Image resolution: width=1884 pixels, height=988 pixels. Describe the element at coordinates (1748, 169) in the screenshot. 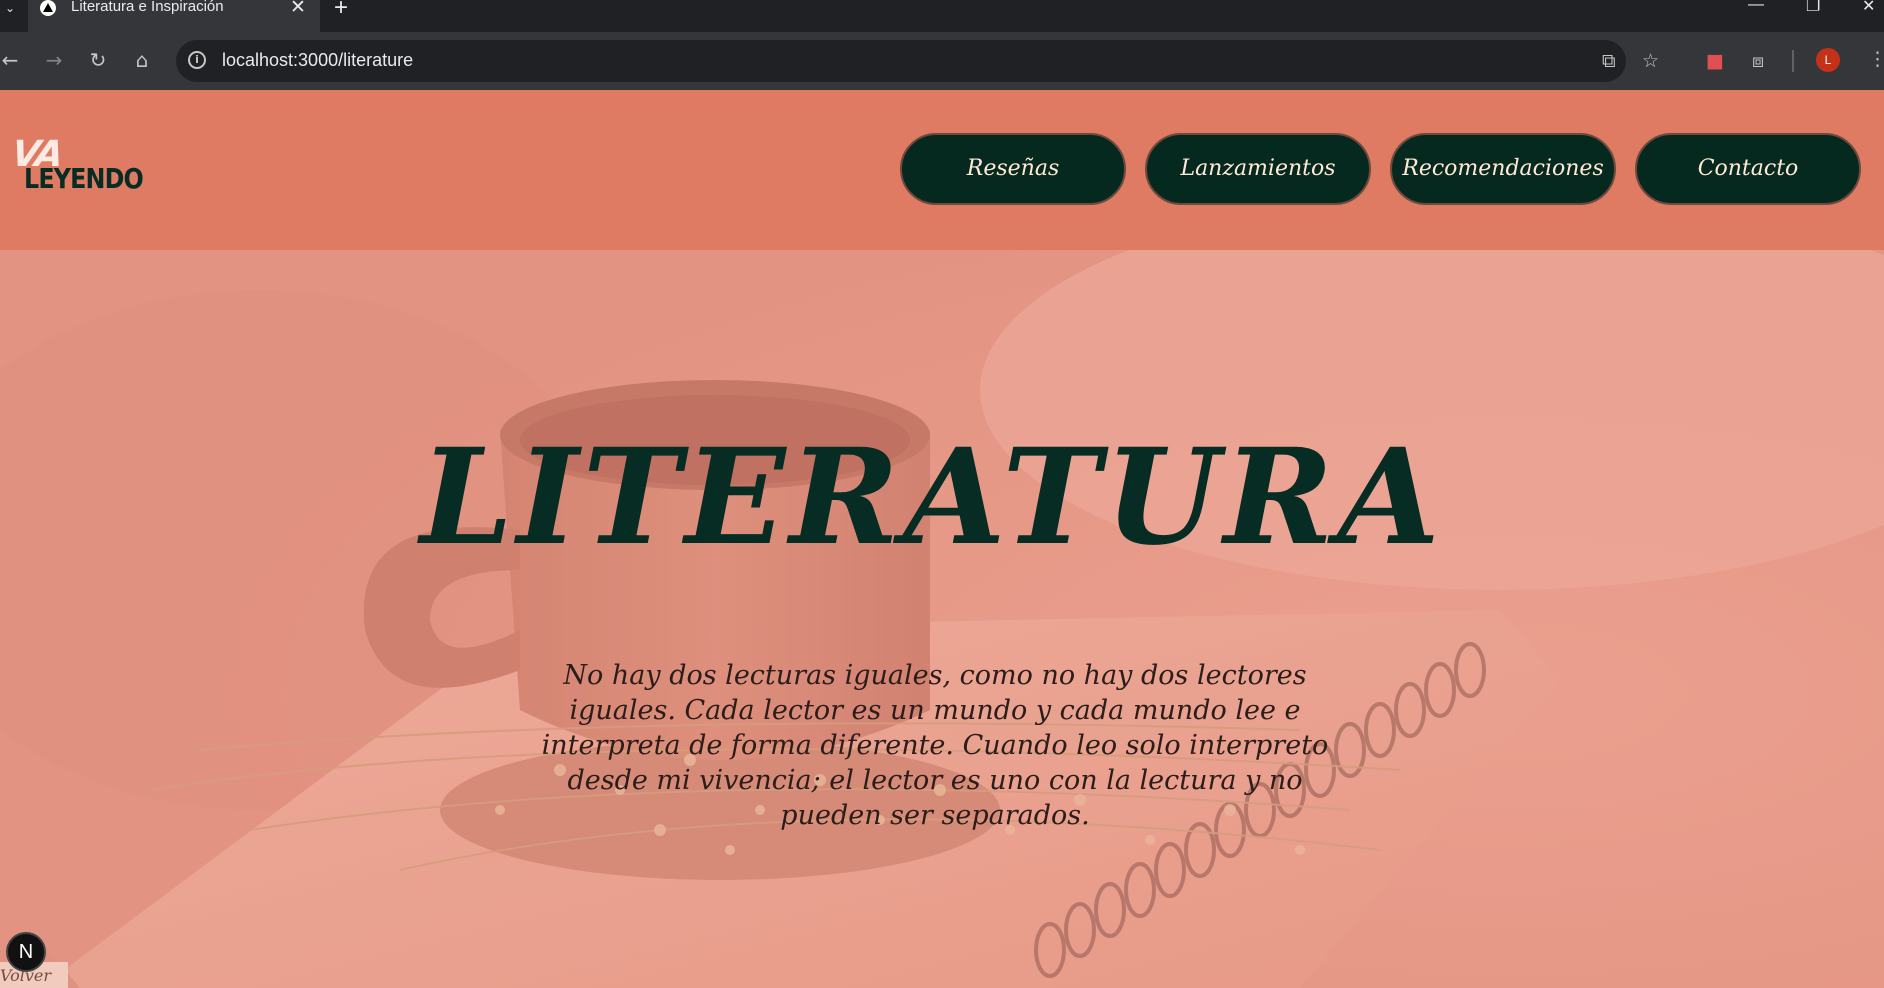

I see `nav-contacto-button: Contacto` at that location.